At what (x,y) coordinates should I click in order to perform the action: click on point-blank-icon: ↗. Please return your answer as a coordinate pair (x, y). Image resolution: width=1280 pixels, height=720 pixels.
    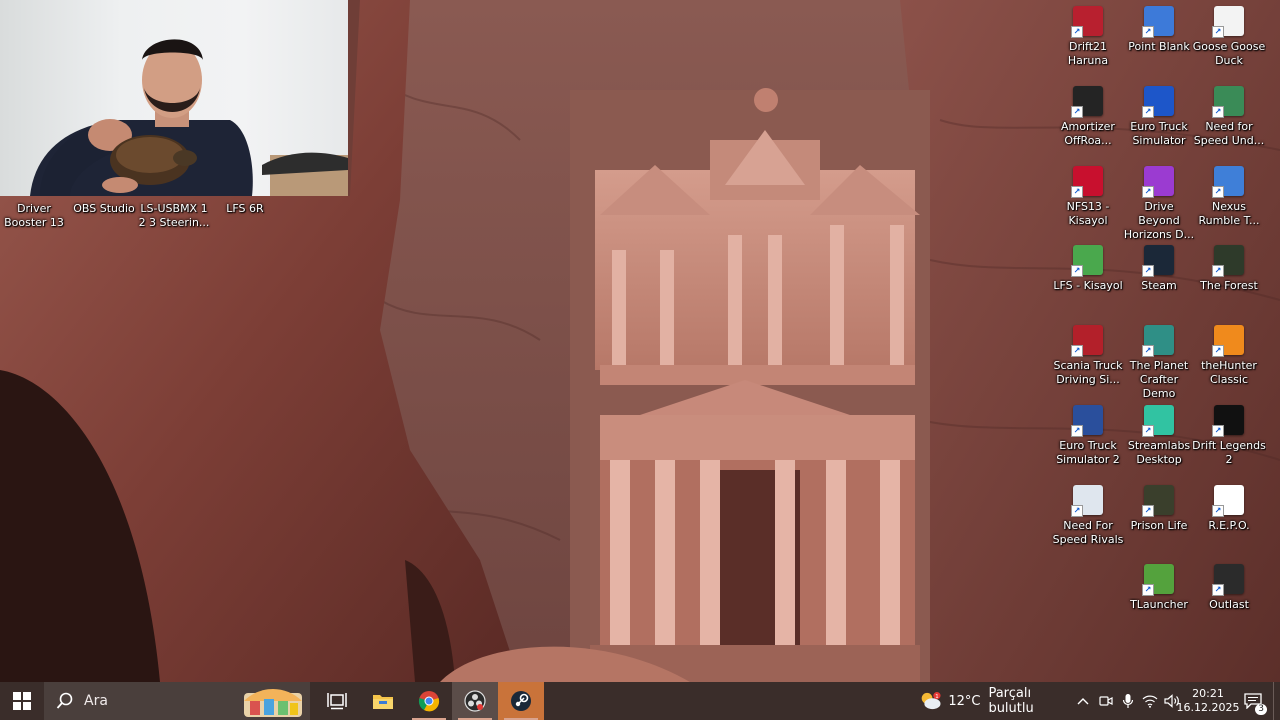
    Looking at the image, I should click on (1158, 22).